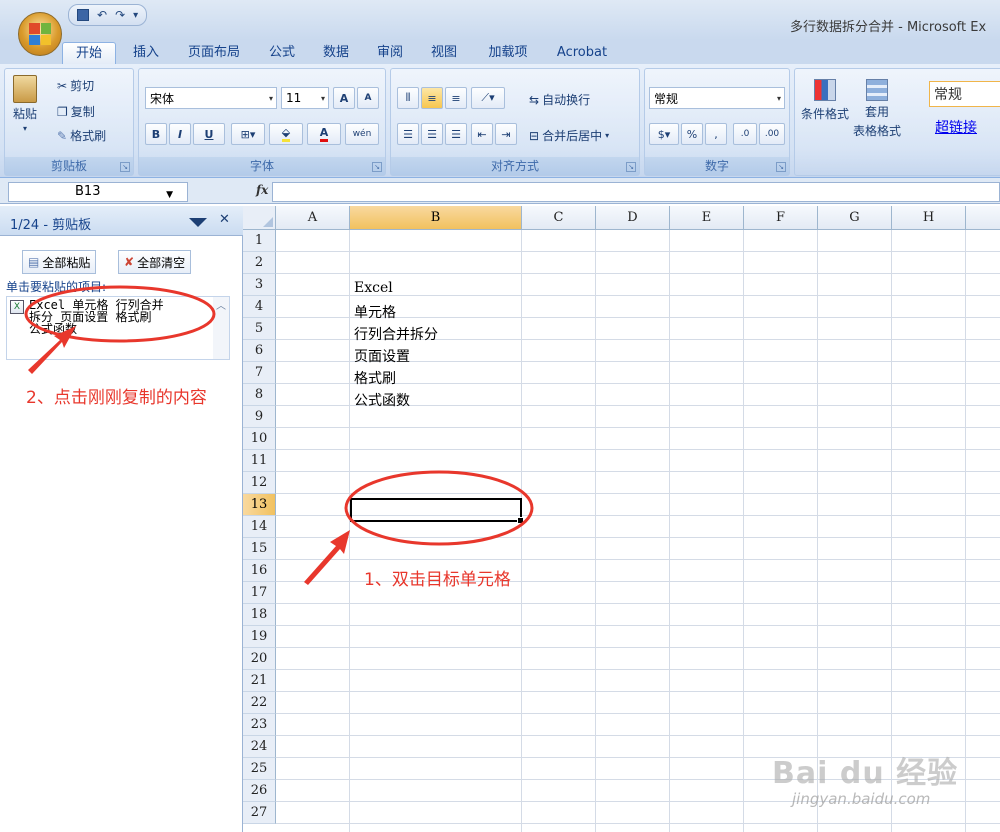 The width and height of the screenshot is (1000, 832). What do you see at coordinates (259, 395) in the screenshot?
I see `row-header-8: 8` at bounding box center [259, 395].